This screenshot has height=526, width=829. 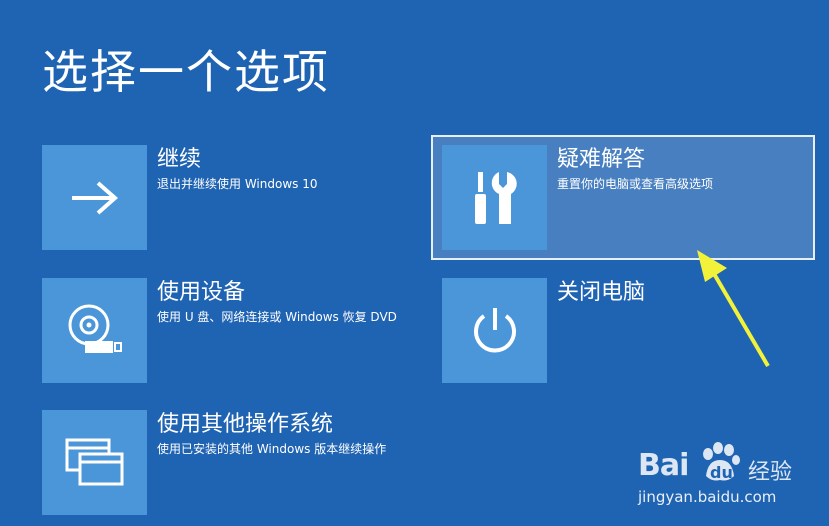 I want to click on watermark-url: jingyan.baidu.com, so click(x=707, y=497).